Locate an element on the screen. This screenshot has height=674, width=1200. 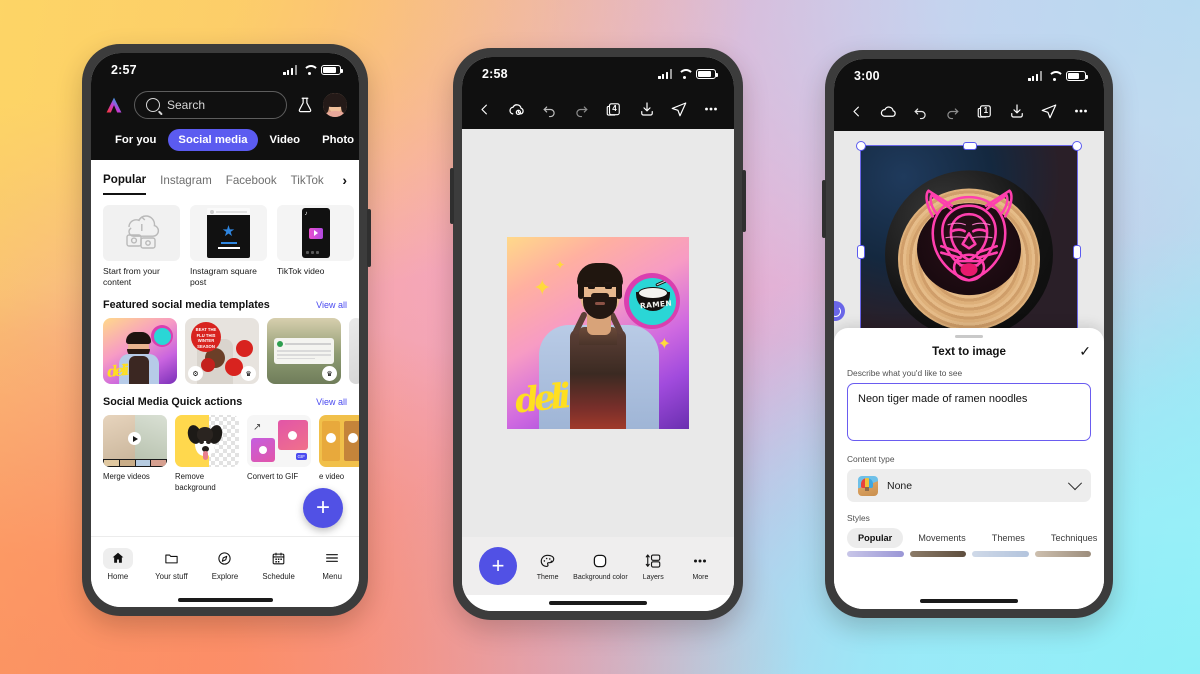
selection-handle-top-center is located at coordinates (970, 146).